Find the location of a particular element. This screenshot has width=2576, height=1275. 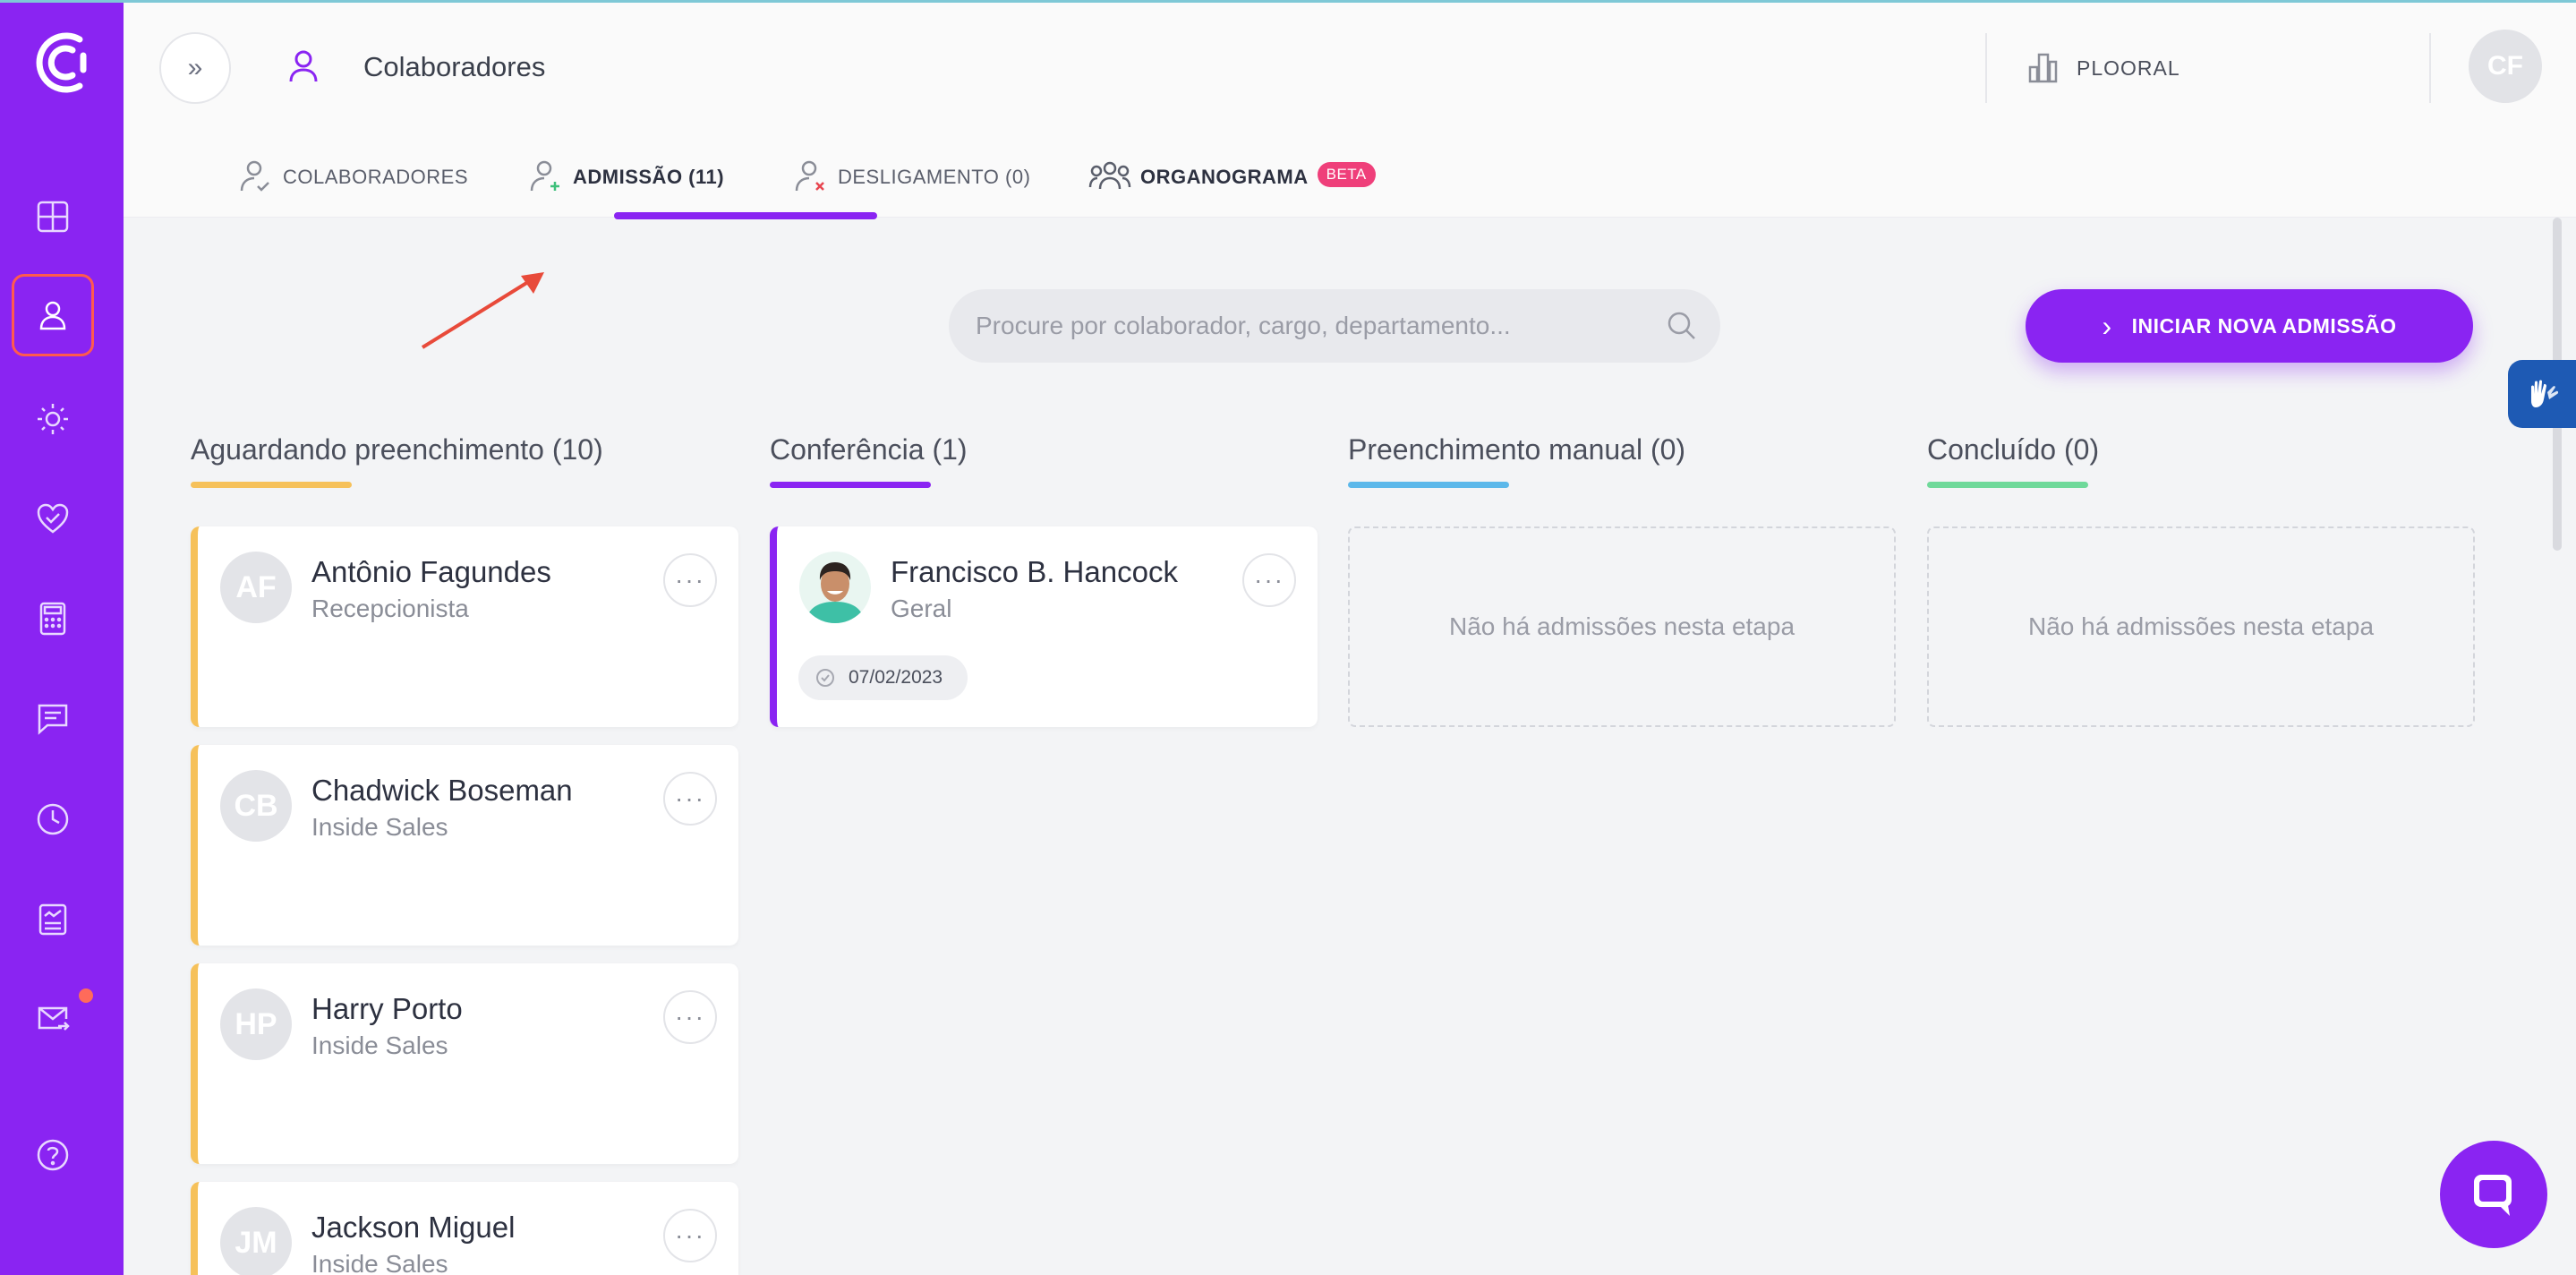

tab-organograma: ORGANOGRAMA BETA is located at coordinates (1232, 186).